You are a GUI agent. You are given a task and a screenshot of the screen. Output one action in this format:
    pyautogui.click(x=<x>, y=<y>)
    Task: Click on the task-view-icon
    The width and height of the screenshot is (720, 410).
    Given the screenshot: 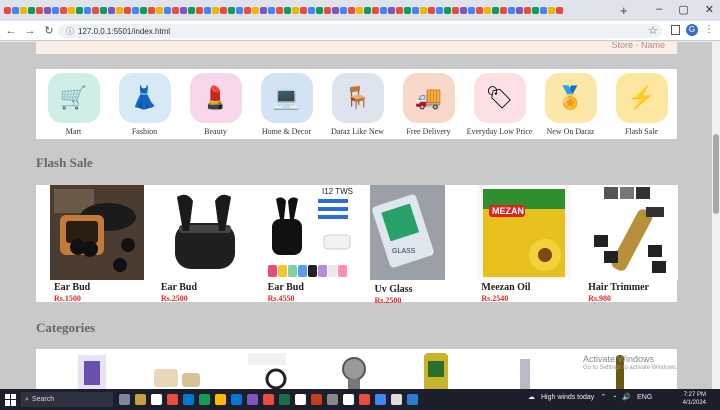 What is the action you would take?
    pyautogui.click(x=156, y=399)
    